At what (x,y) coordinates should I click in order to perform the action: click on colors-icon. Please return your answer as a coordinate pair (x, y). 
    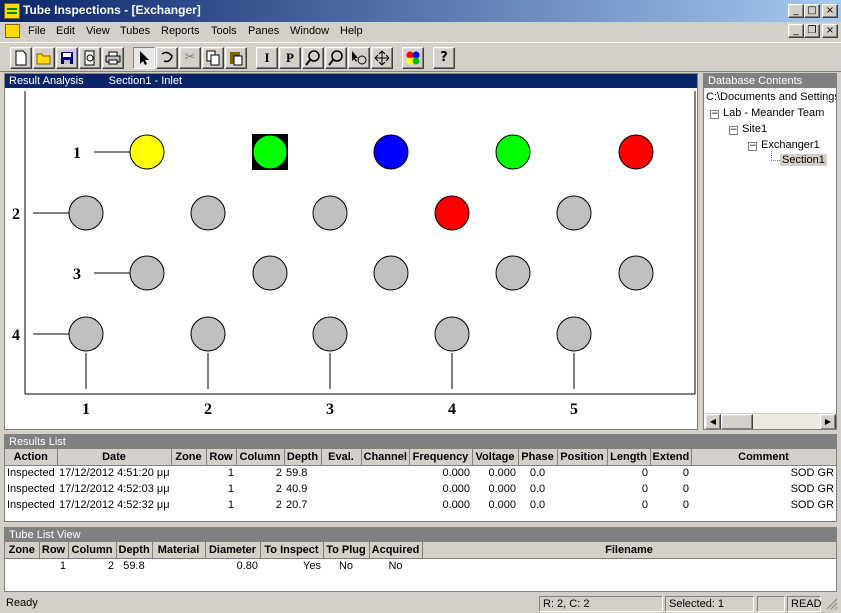
    Looking at the image, I should click on (413, 58).